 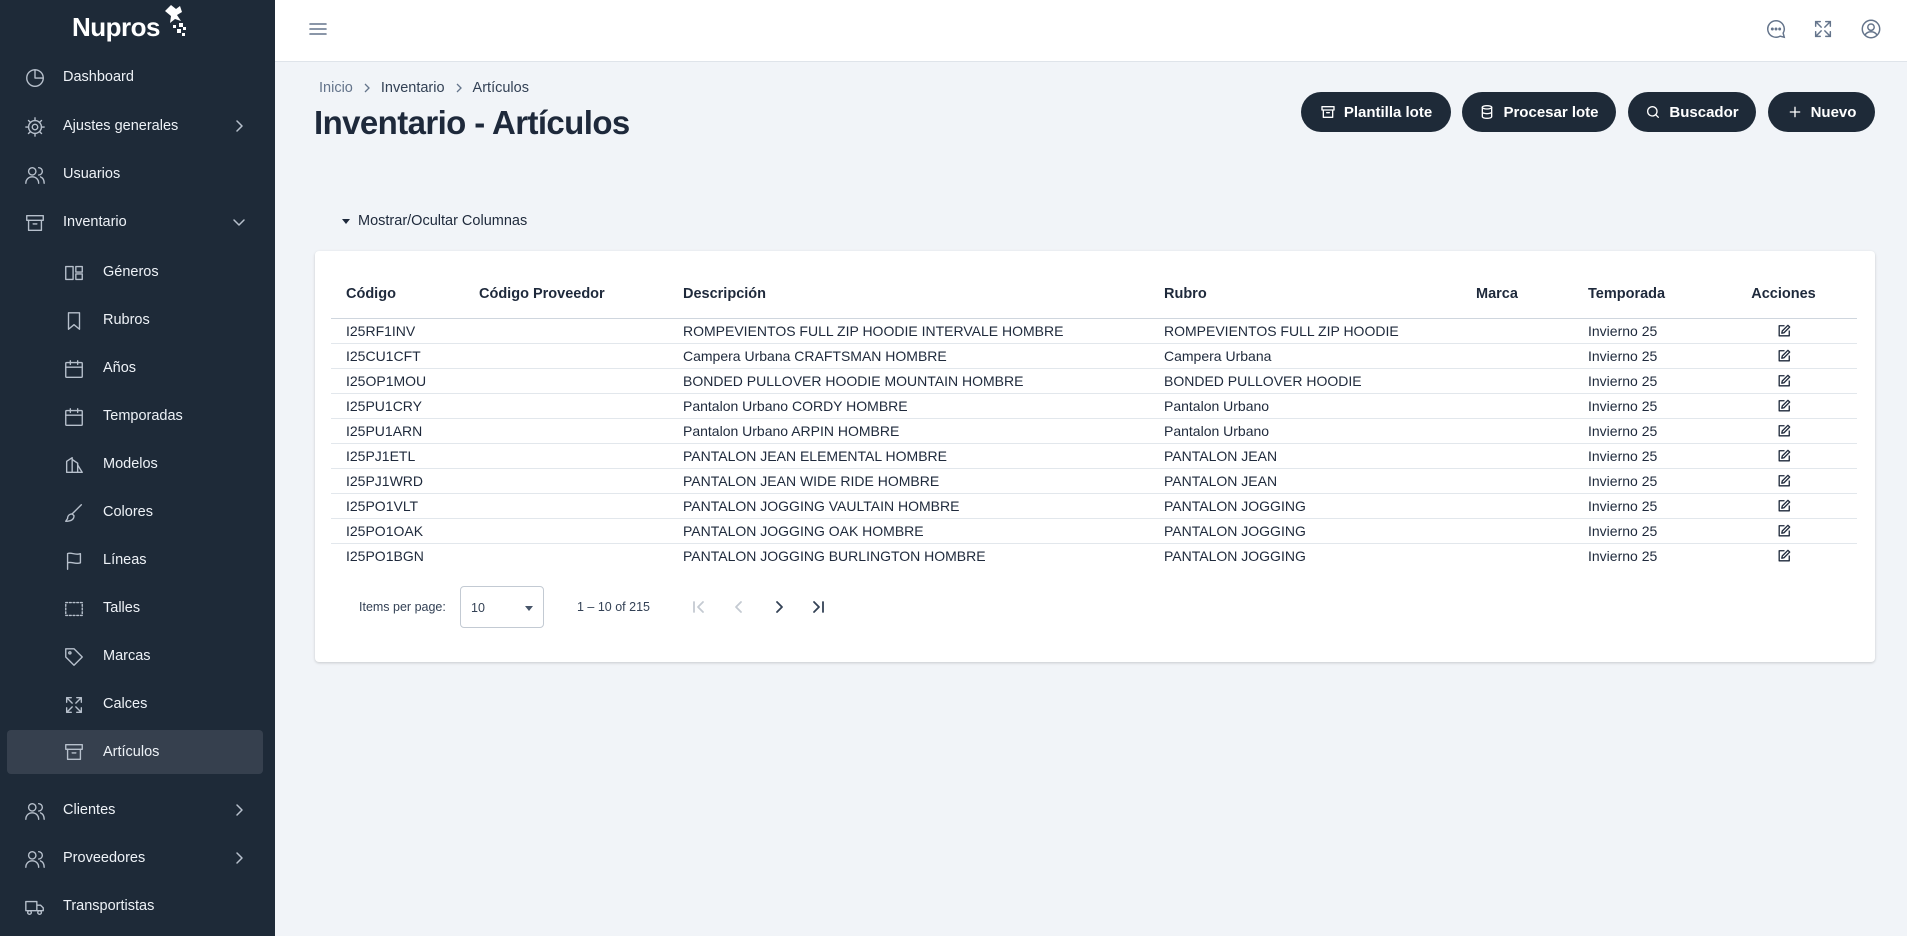 I want to click on fullscreen-icon, so click(x=1823, y=29).